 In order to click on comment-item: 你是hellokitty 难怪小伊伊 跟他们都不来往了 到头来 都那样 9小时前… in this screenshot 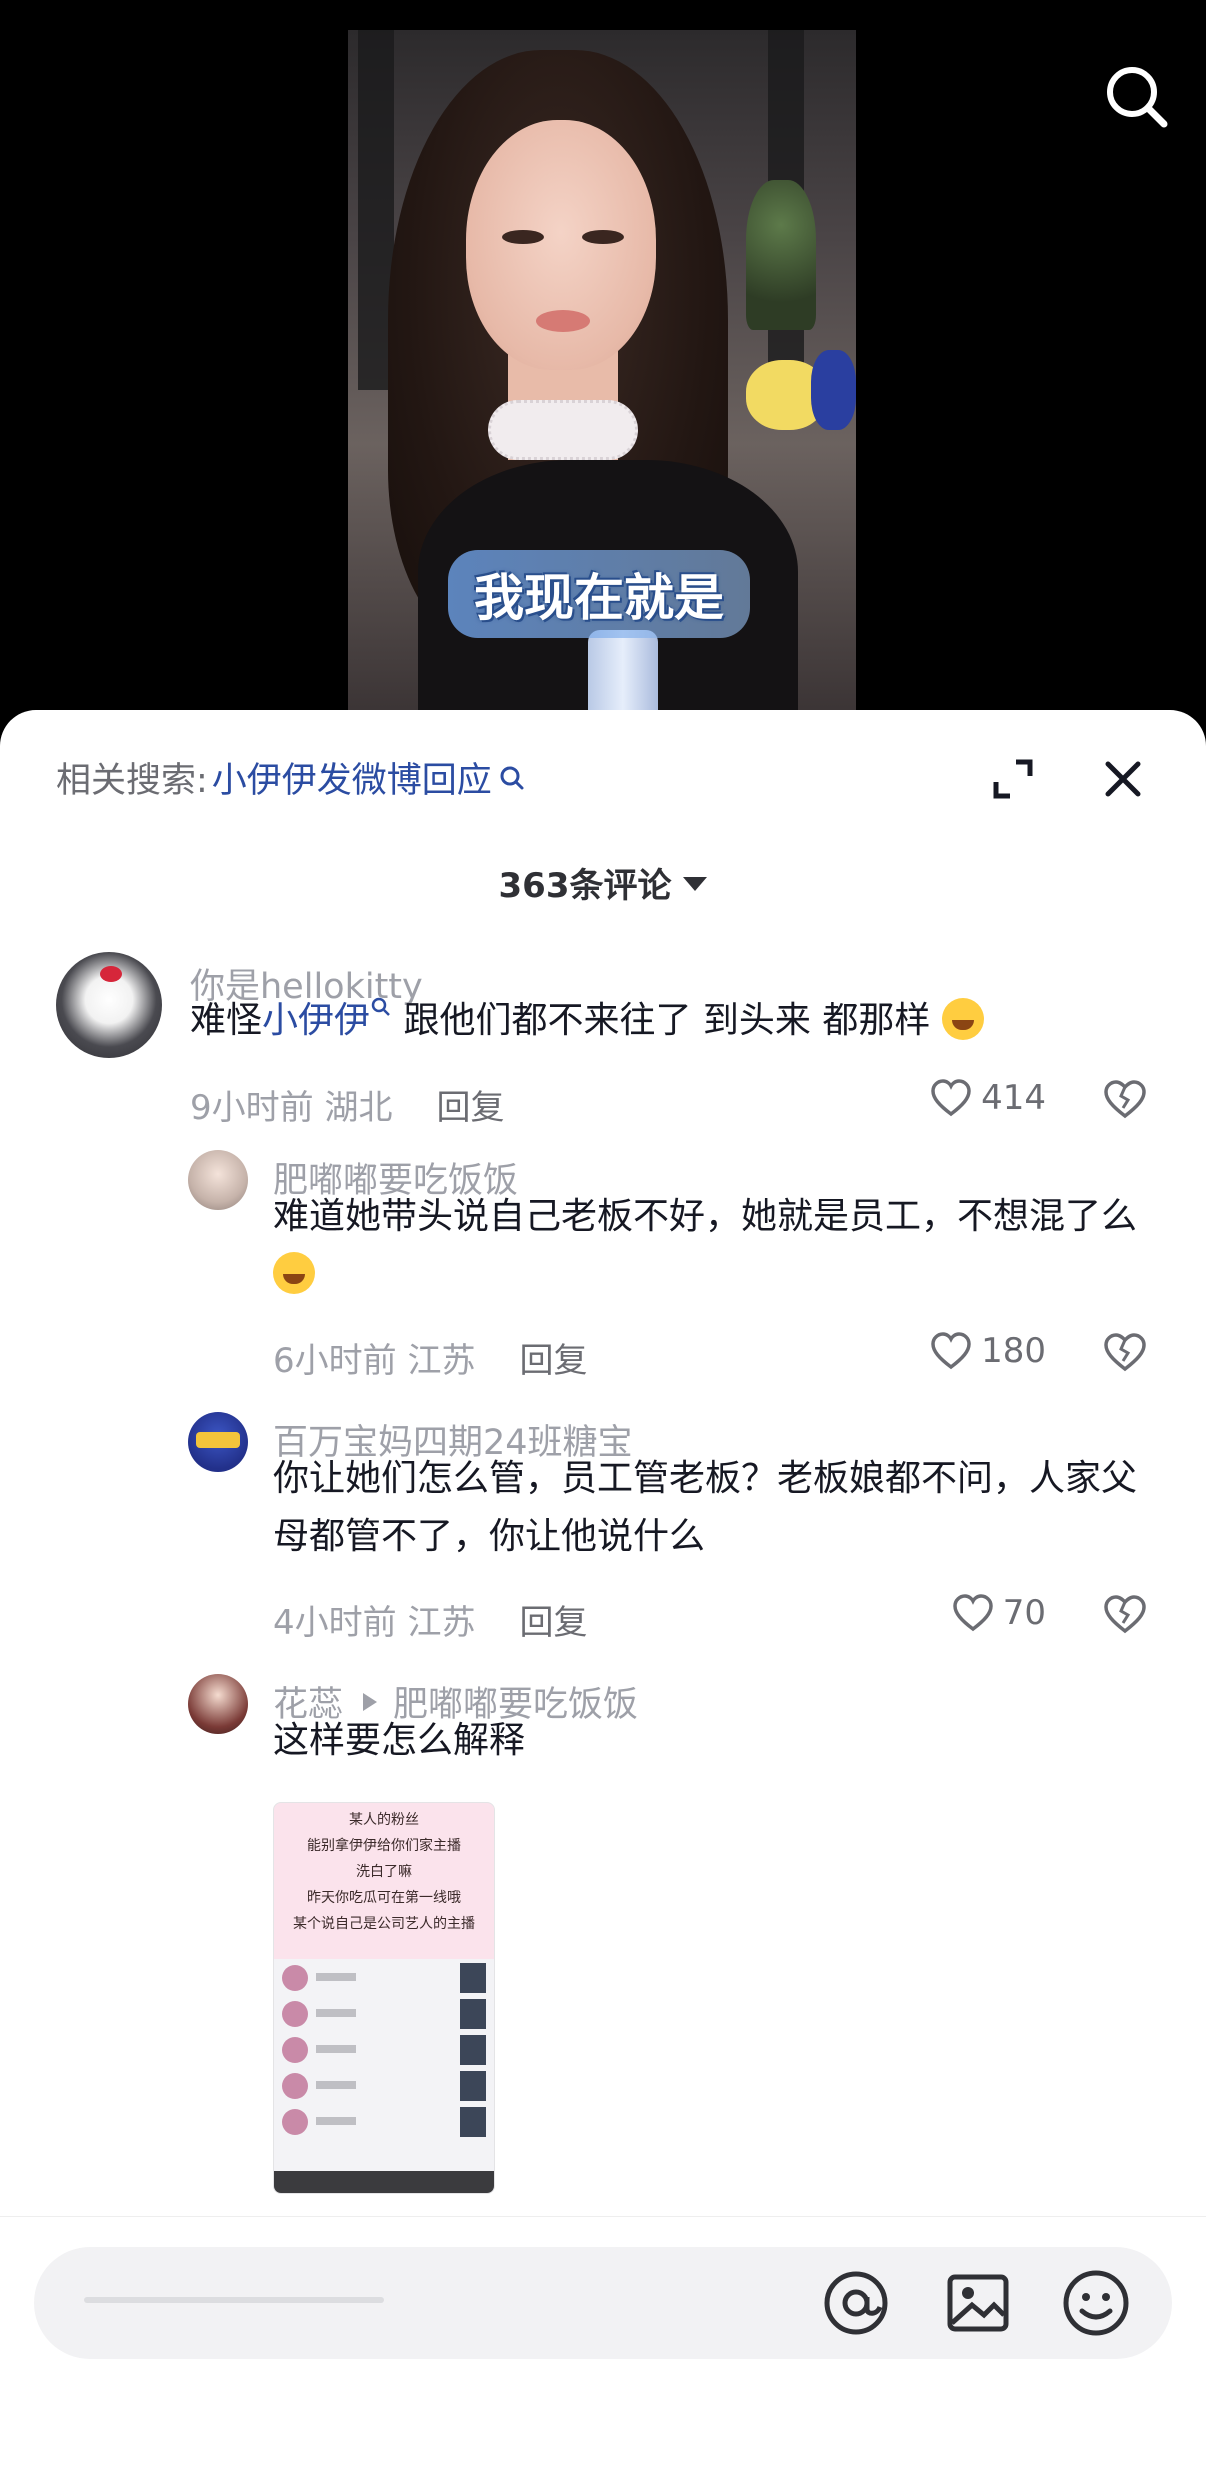, I will do `click(603, 1042)`.